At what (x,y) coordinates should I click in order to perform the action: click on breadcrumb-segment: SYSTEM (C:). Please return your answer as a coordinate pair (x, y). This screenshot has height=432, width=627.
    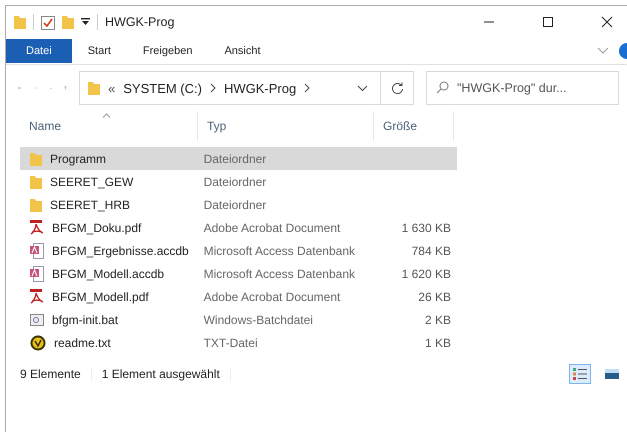
    Looking at the image, I should click on (162, 88).